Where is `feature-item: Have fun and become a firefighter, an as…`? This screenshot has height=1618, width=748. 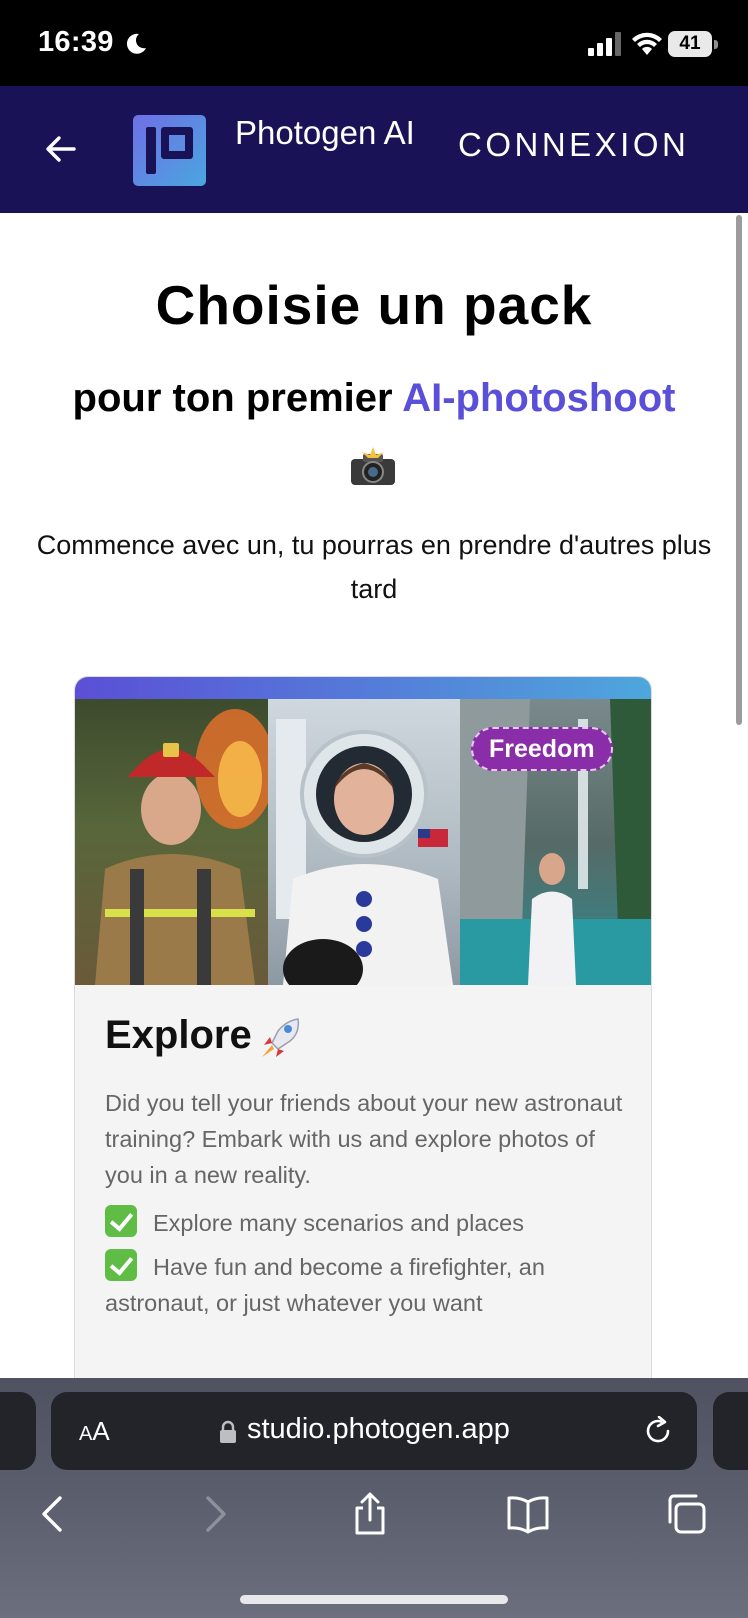
feature-item: Have fun and become a firefighter, an as… is located at coordinates (365, 1285).